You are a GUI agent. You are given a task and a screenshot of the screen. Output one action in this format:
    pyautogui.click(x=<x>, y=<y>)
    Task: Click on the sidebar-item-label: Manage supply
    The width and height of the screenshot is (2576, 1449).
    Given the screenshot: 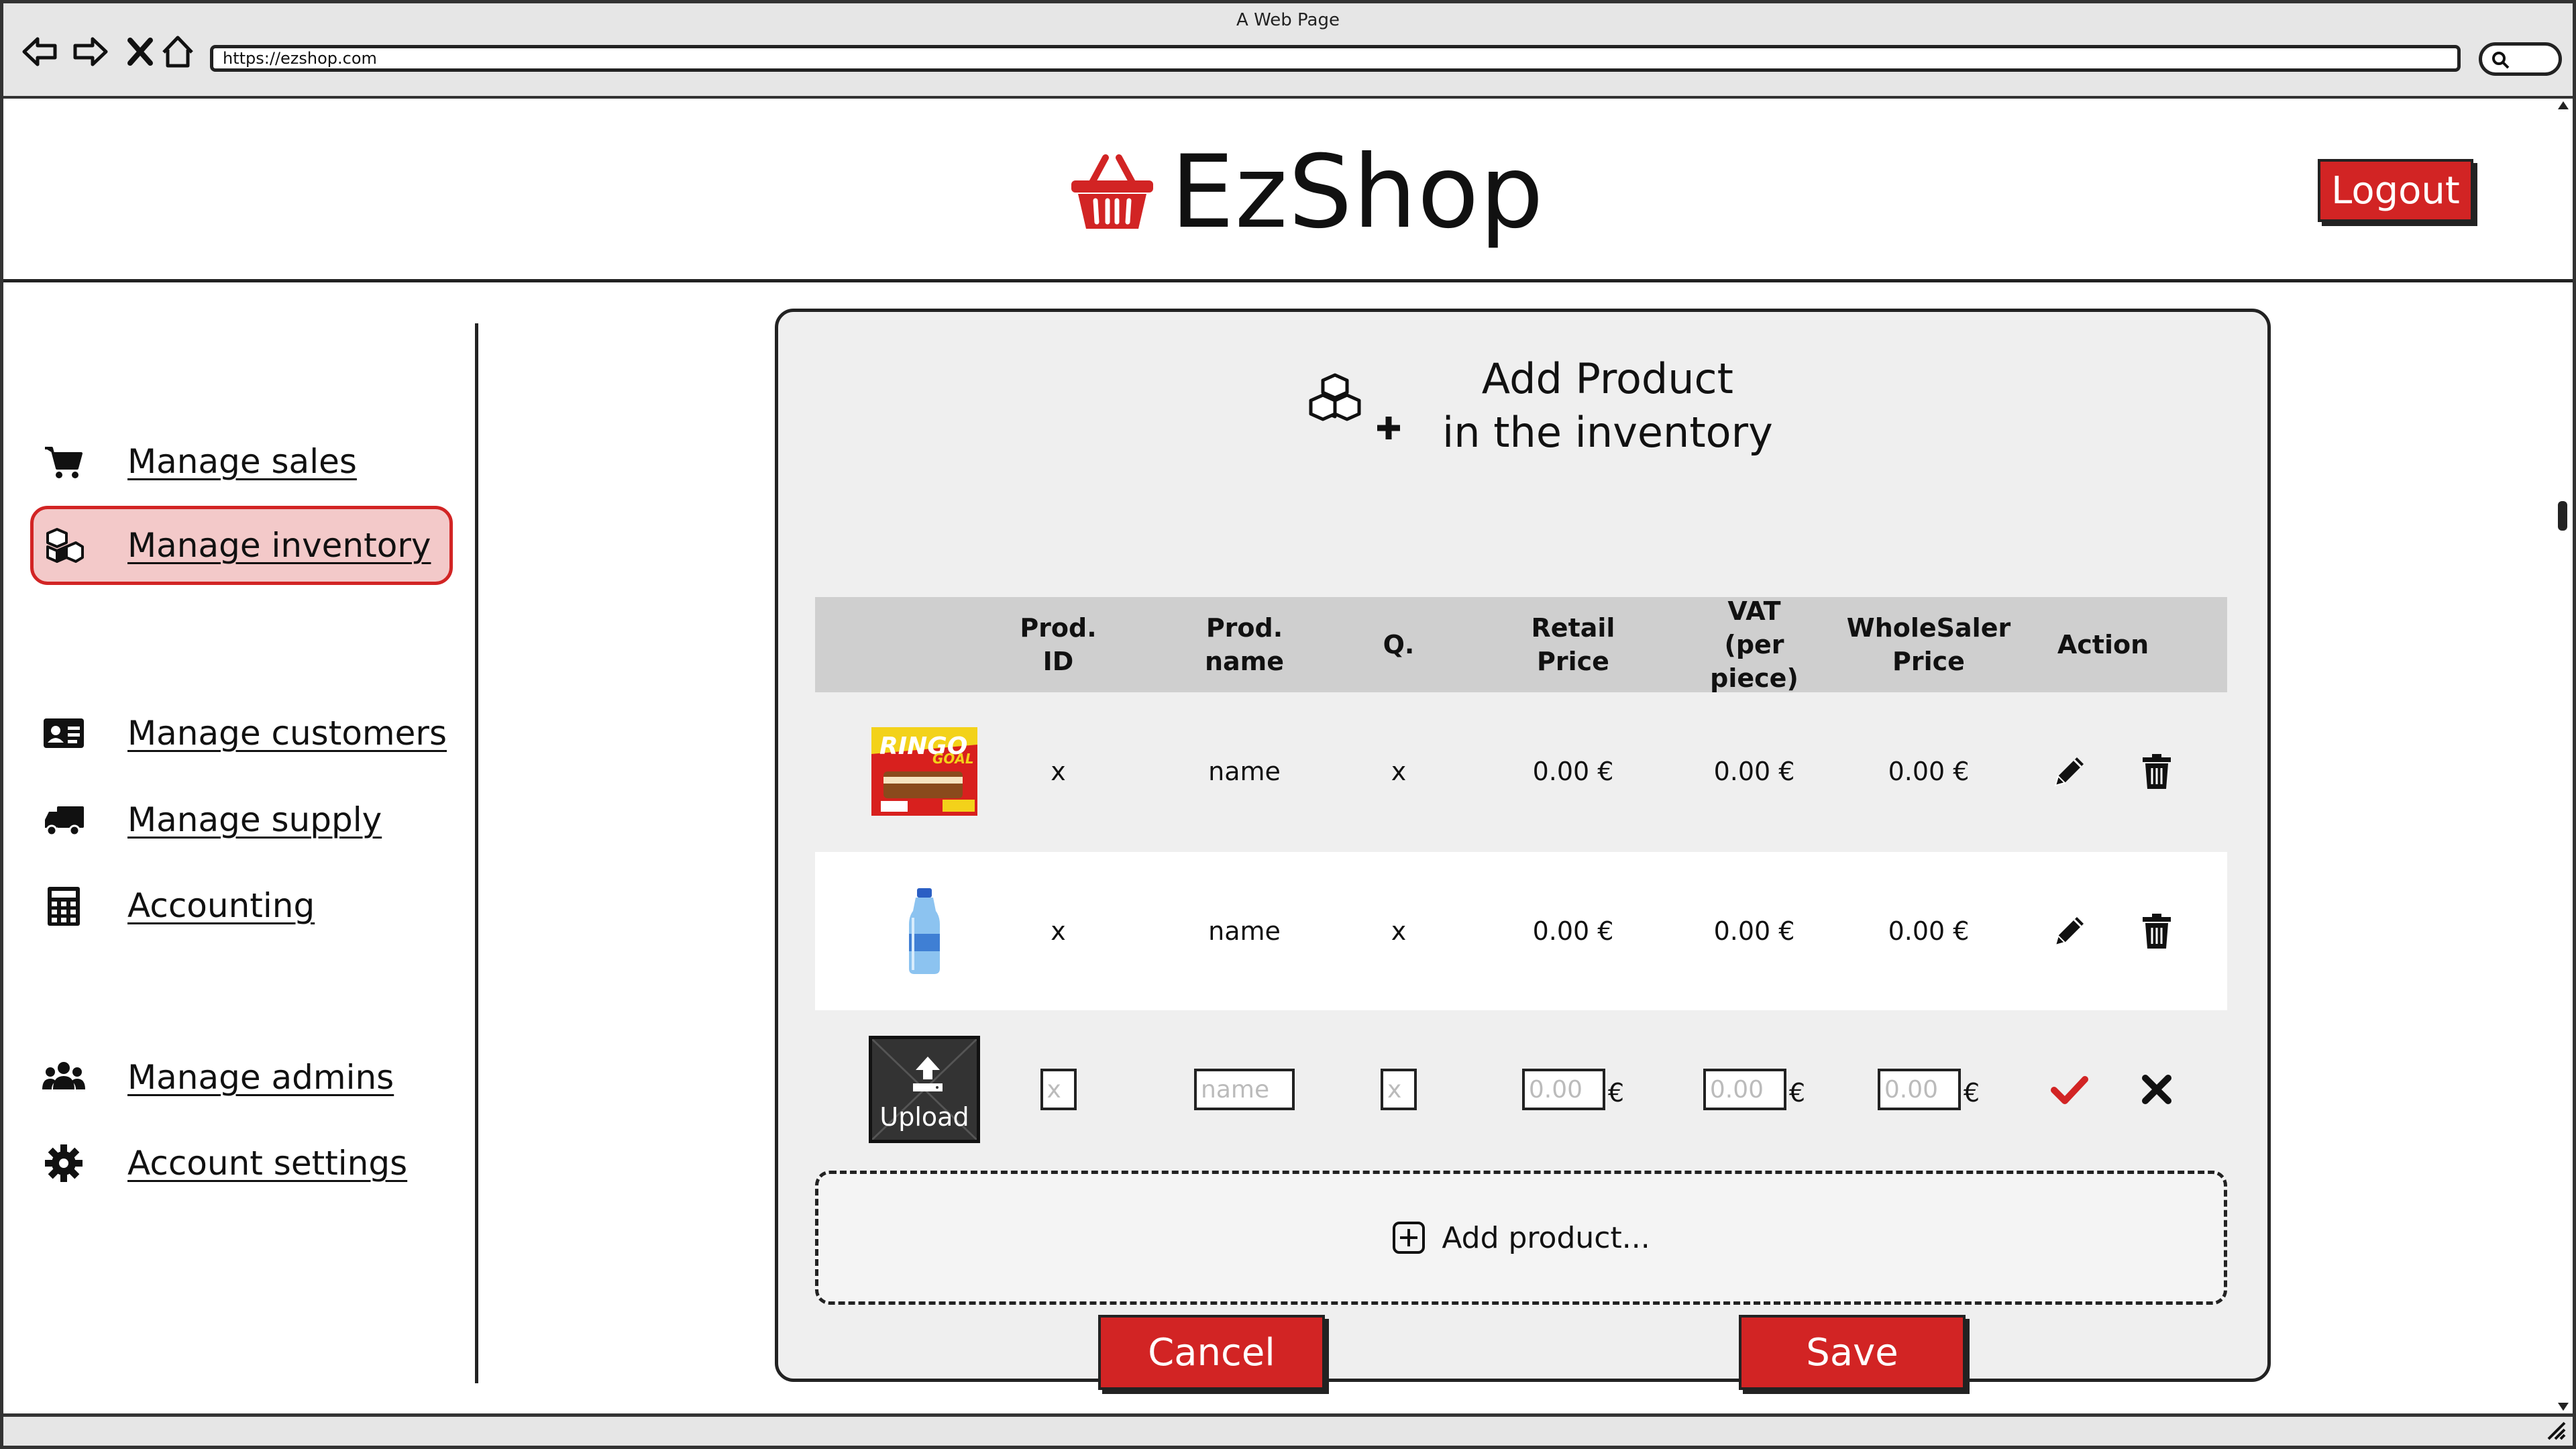 What is the action you would take?
    pyautogui.click(x=254, y=819)
    